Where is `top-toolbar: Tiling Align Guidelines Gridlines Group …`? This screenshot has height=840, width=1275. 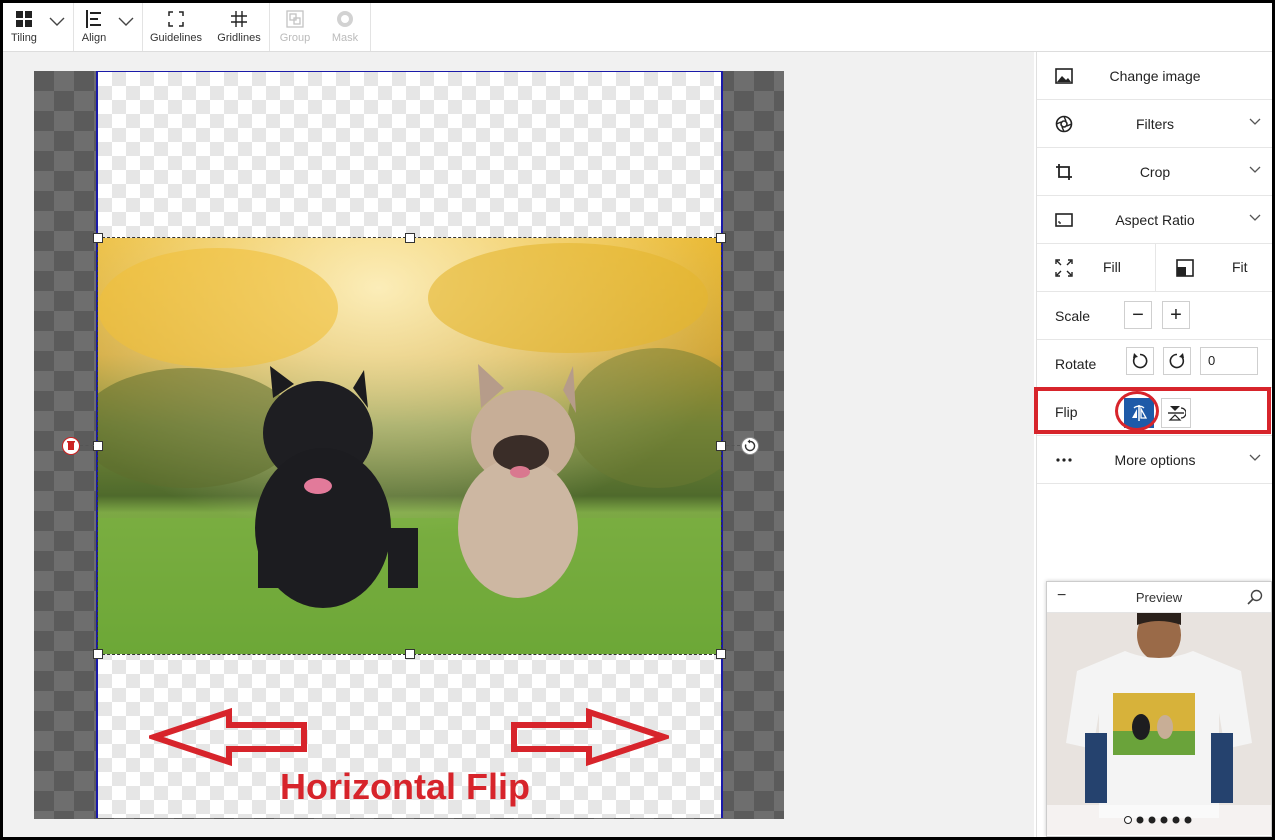 top-toolbar: Tiling Align Guidelines Gridlines Group … is located at coordinates (637, 27).